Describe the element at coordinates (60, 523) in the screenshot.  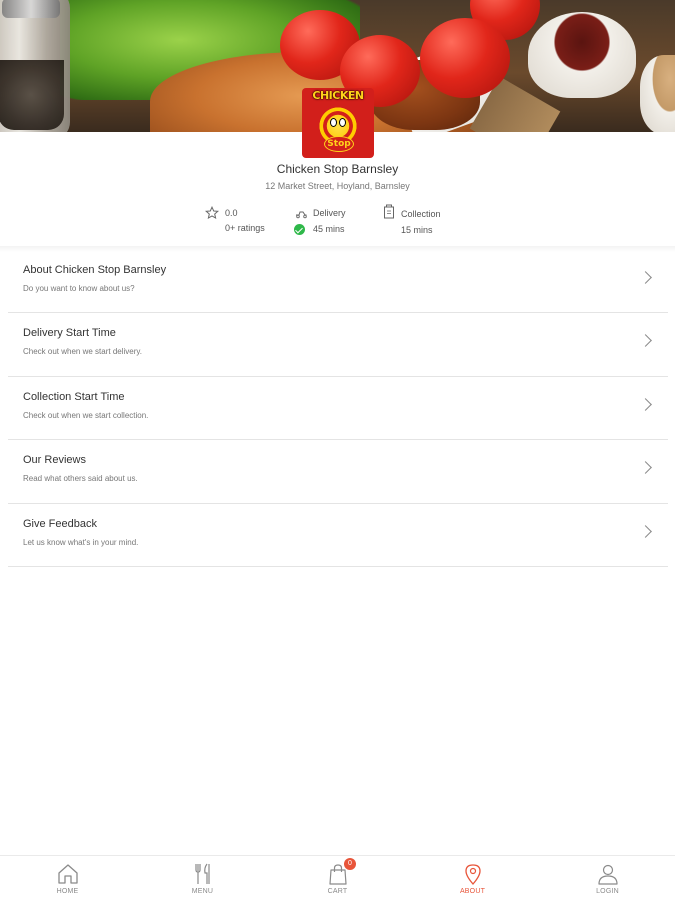
I see `list-item-title: Give Feedback` at that location.